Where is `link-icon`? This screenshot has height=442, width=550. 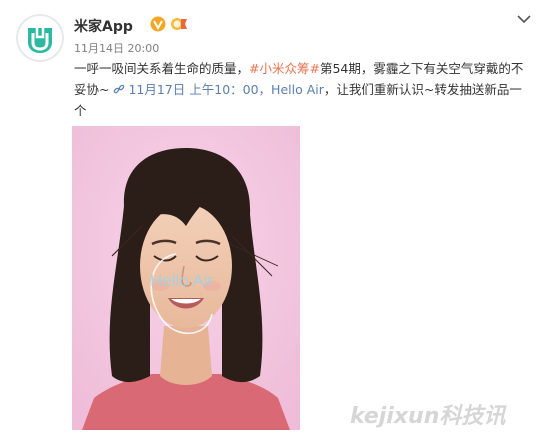 link-icon is located at coordinates (119, 89).